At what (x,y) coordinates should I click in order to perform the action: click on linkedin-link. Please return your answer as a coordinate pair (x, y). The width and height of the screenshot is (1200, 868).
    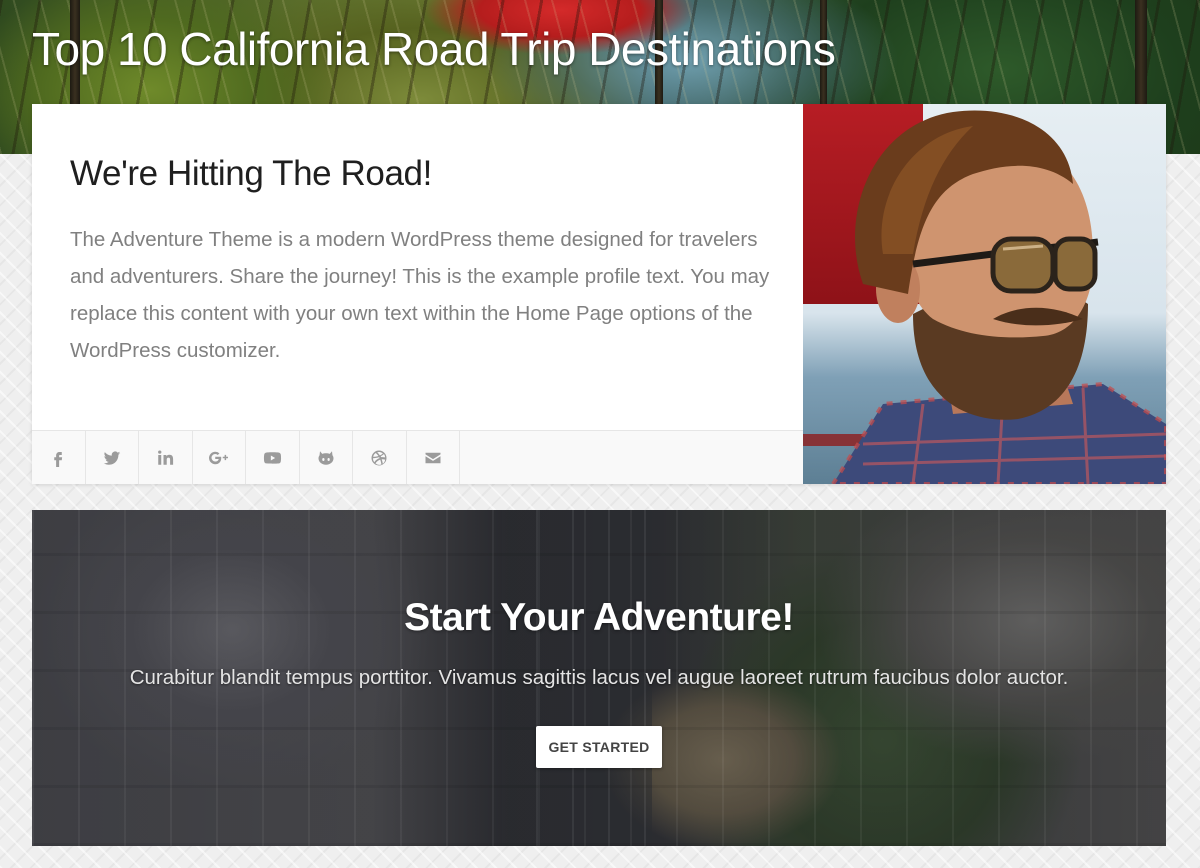
    Looking at the image, I should click on (166, 457).